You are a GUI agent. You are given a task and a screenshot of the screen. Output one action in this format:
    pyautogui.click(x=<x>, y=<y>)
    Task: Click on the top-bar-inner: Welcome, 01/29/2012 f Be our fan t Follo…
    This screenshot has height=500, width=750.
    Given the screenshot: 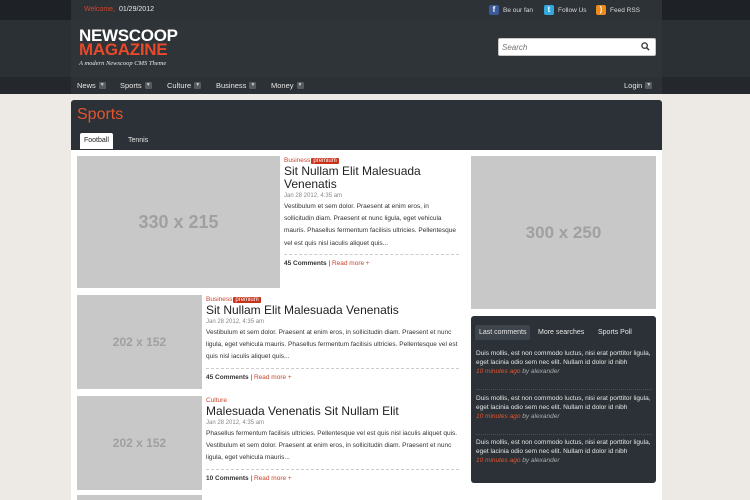 What is the action you would take?
    pyautogui.click(x=366, y=10)
    